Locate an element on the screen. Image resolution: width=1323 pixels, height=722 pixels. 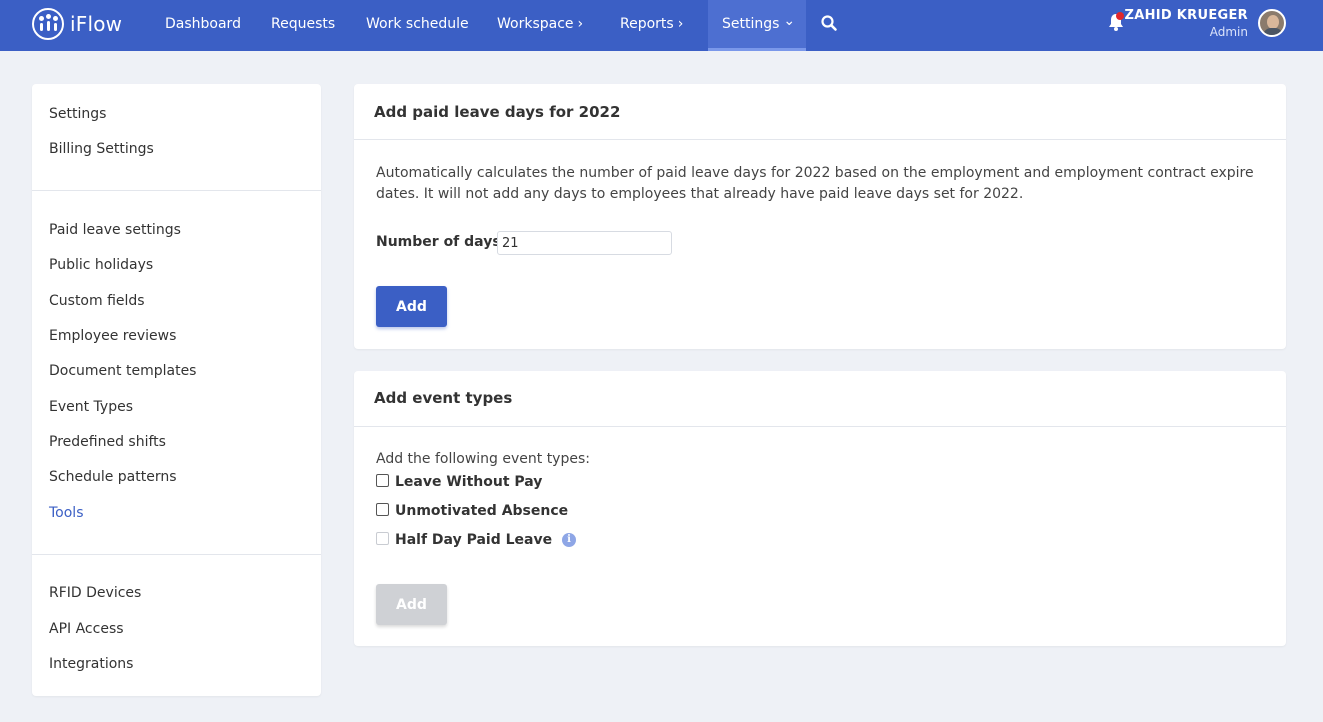
event-types-intro: Add the following event types: is located at coordinates (483, 459).